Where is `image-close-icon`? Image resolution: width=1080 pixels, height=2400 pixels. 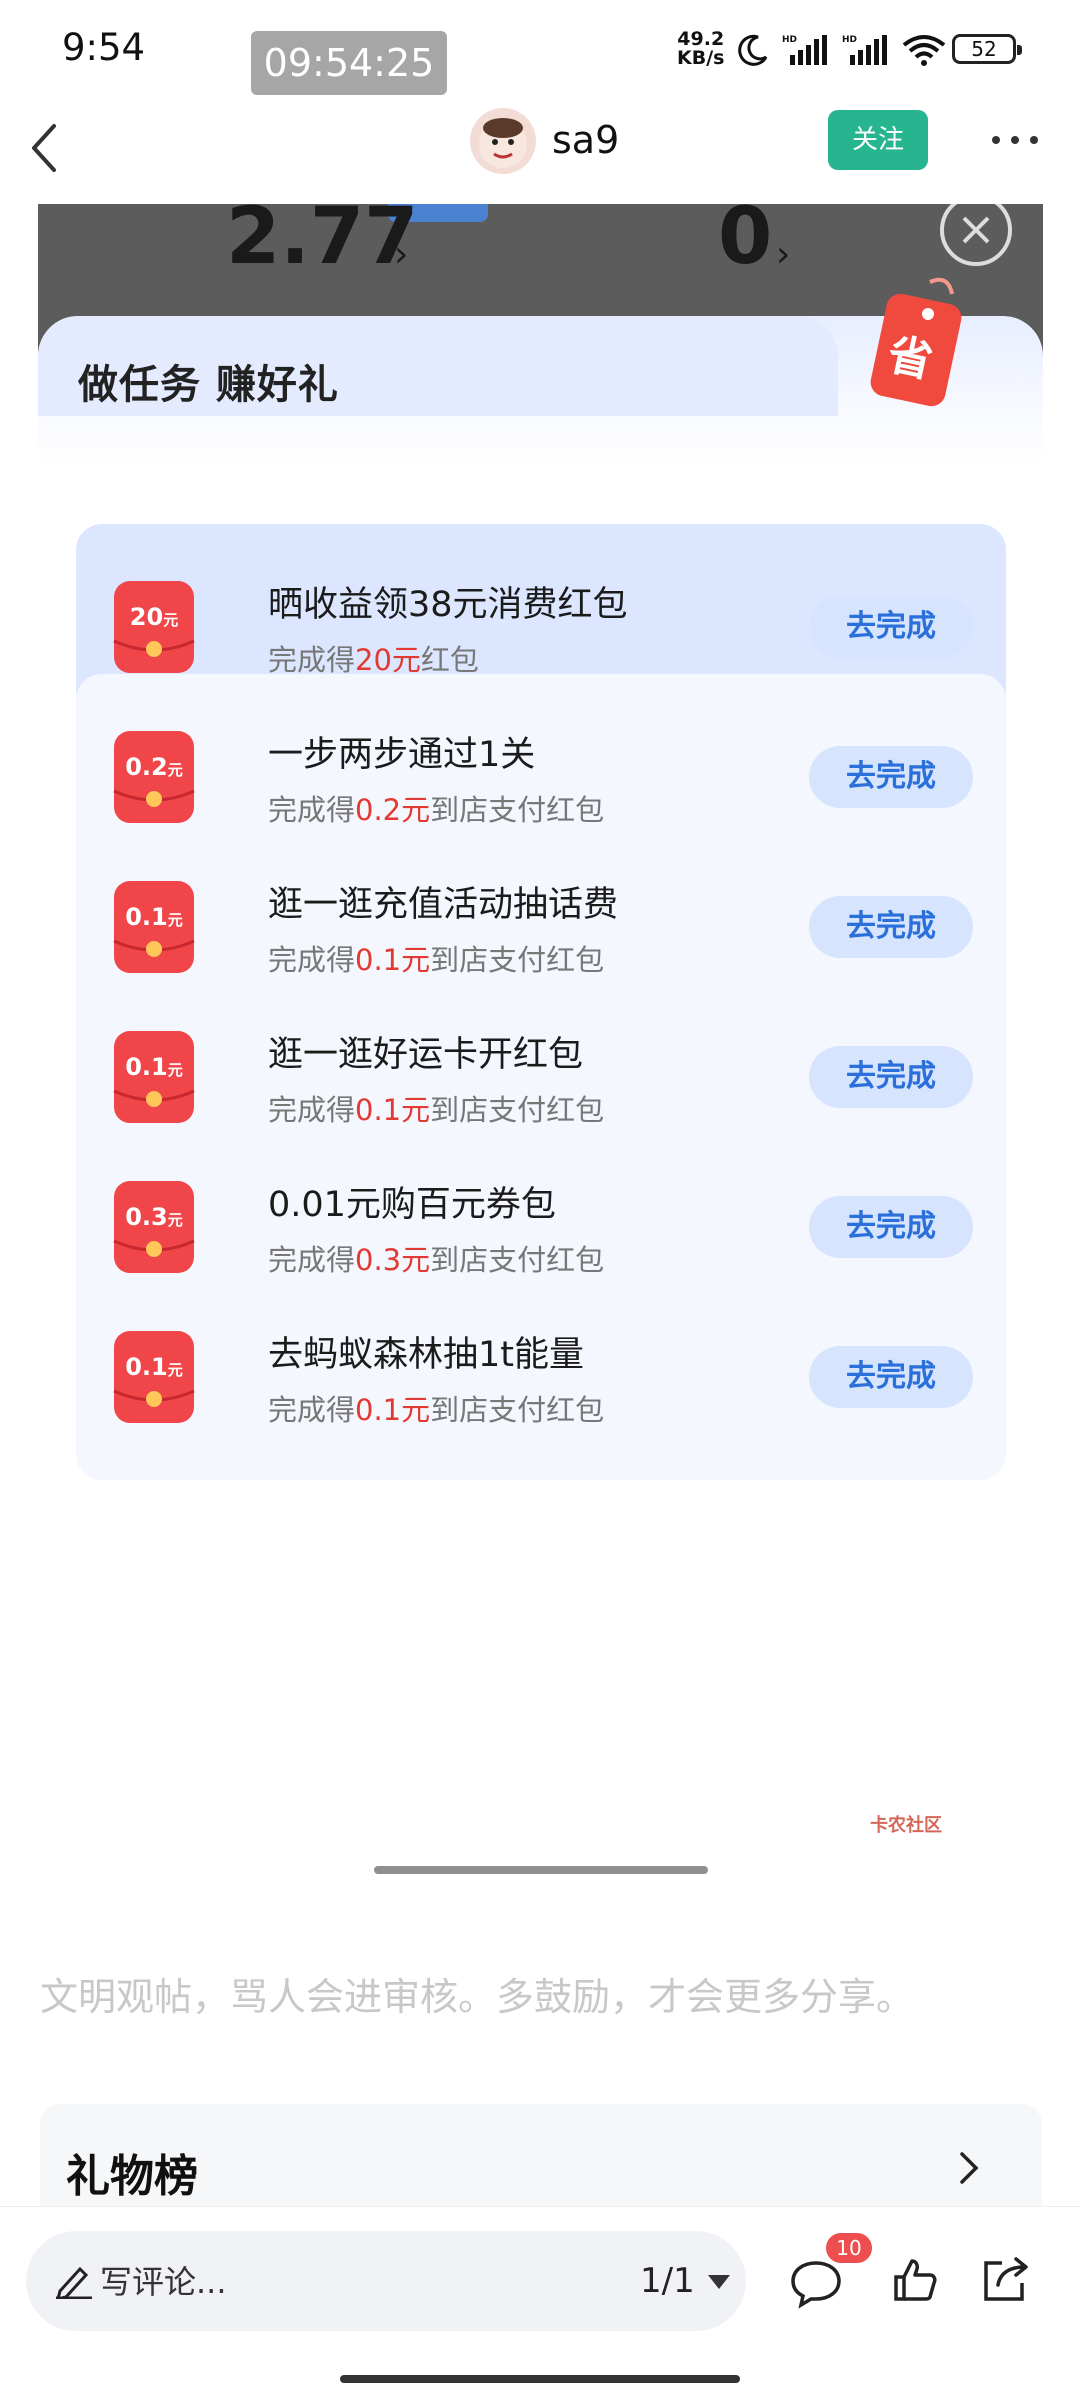
image-close-icon is located at coordinates (976, 235).